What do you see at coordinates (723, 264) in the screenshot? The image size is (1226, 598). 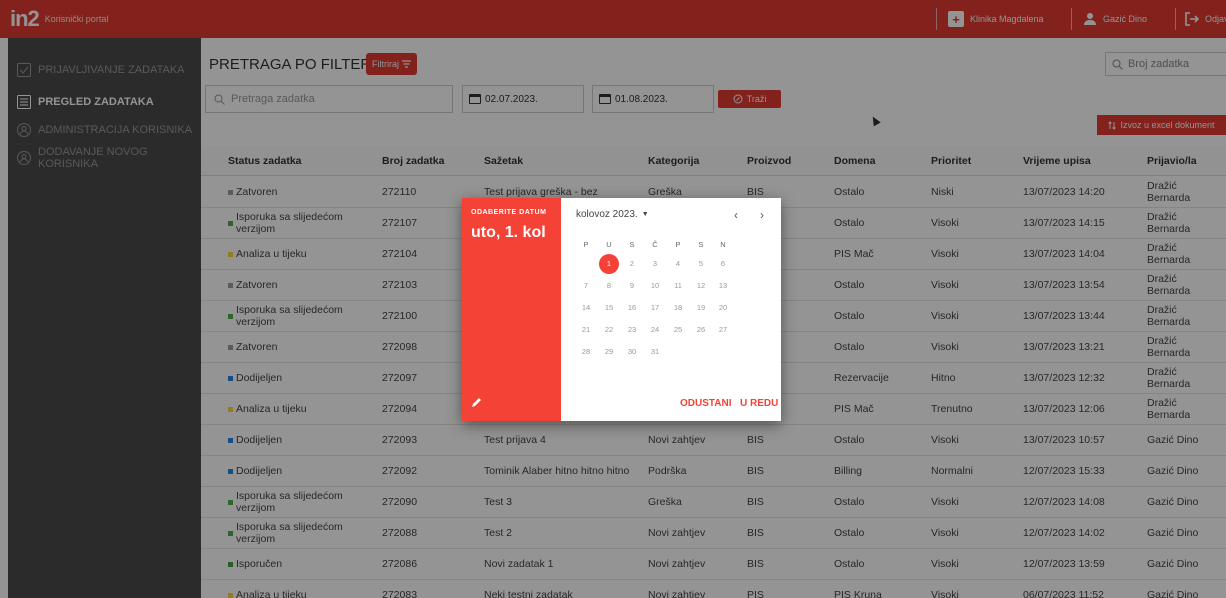 I see `calendar-day: 6` at bounding box center [723, 264].